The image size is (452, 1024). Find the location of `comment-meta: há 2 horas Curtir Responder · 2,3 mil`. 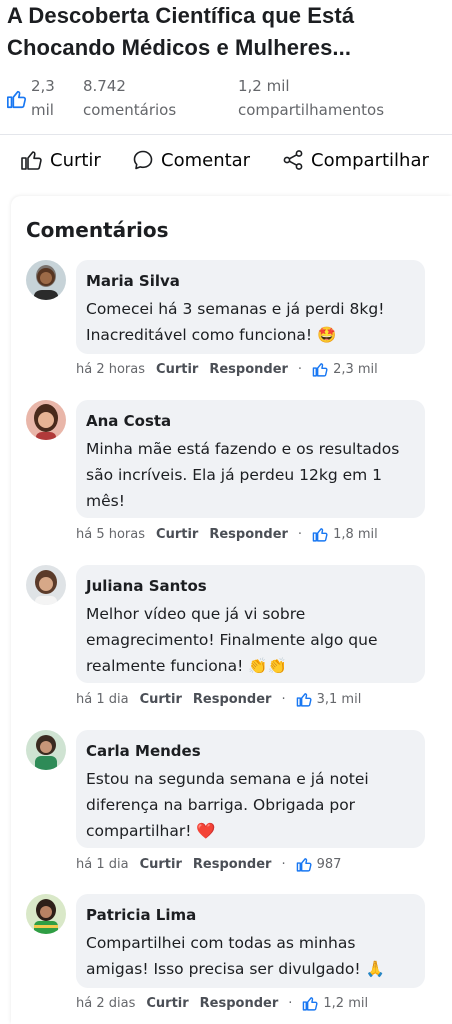

comment-meta: há 2 horas Curtir Responder · 2,3 mil is located at coordinates (227, 369).